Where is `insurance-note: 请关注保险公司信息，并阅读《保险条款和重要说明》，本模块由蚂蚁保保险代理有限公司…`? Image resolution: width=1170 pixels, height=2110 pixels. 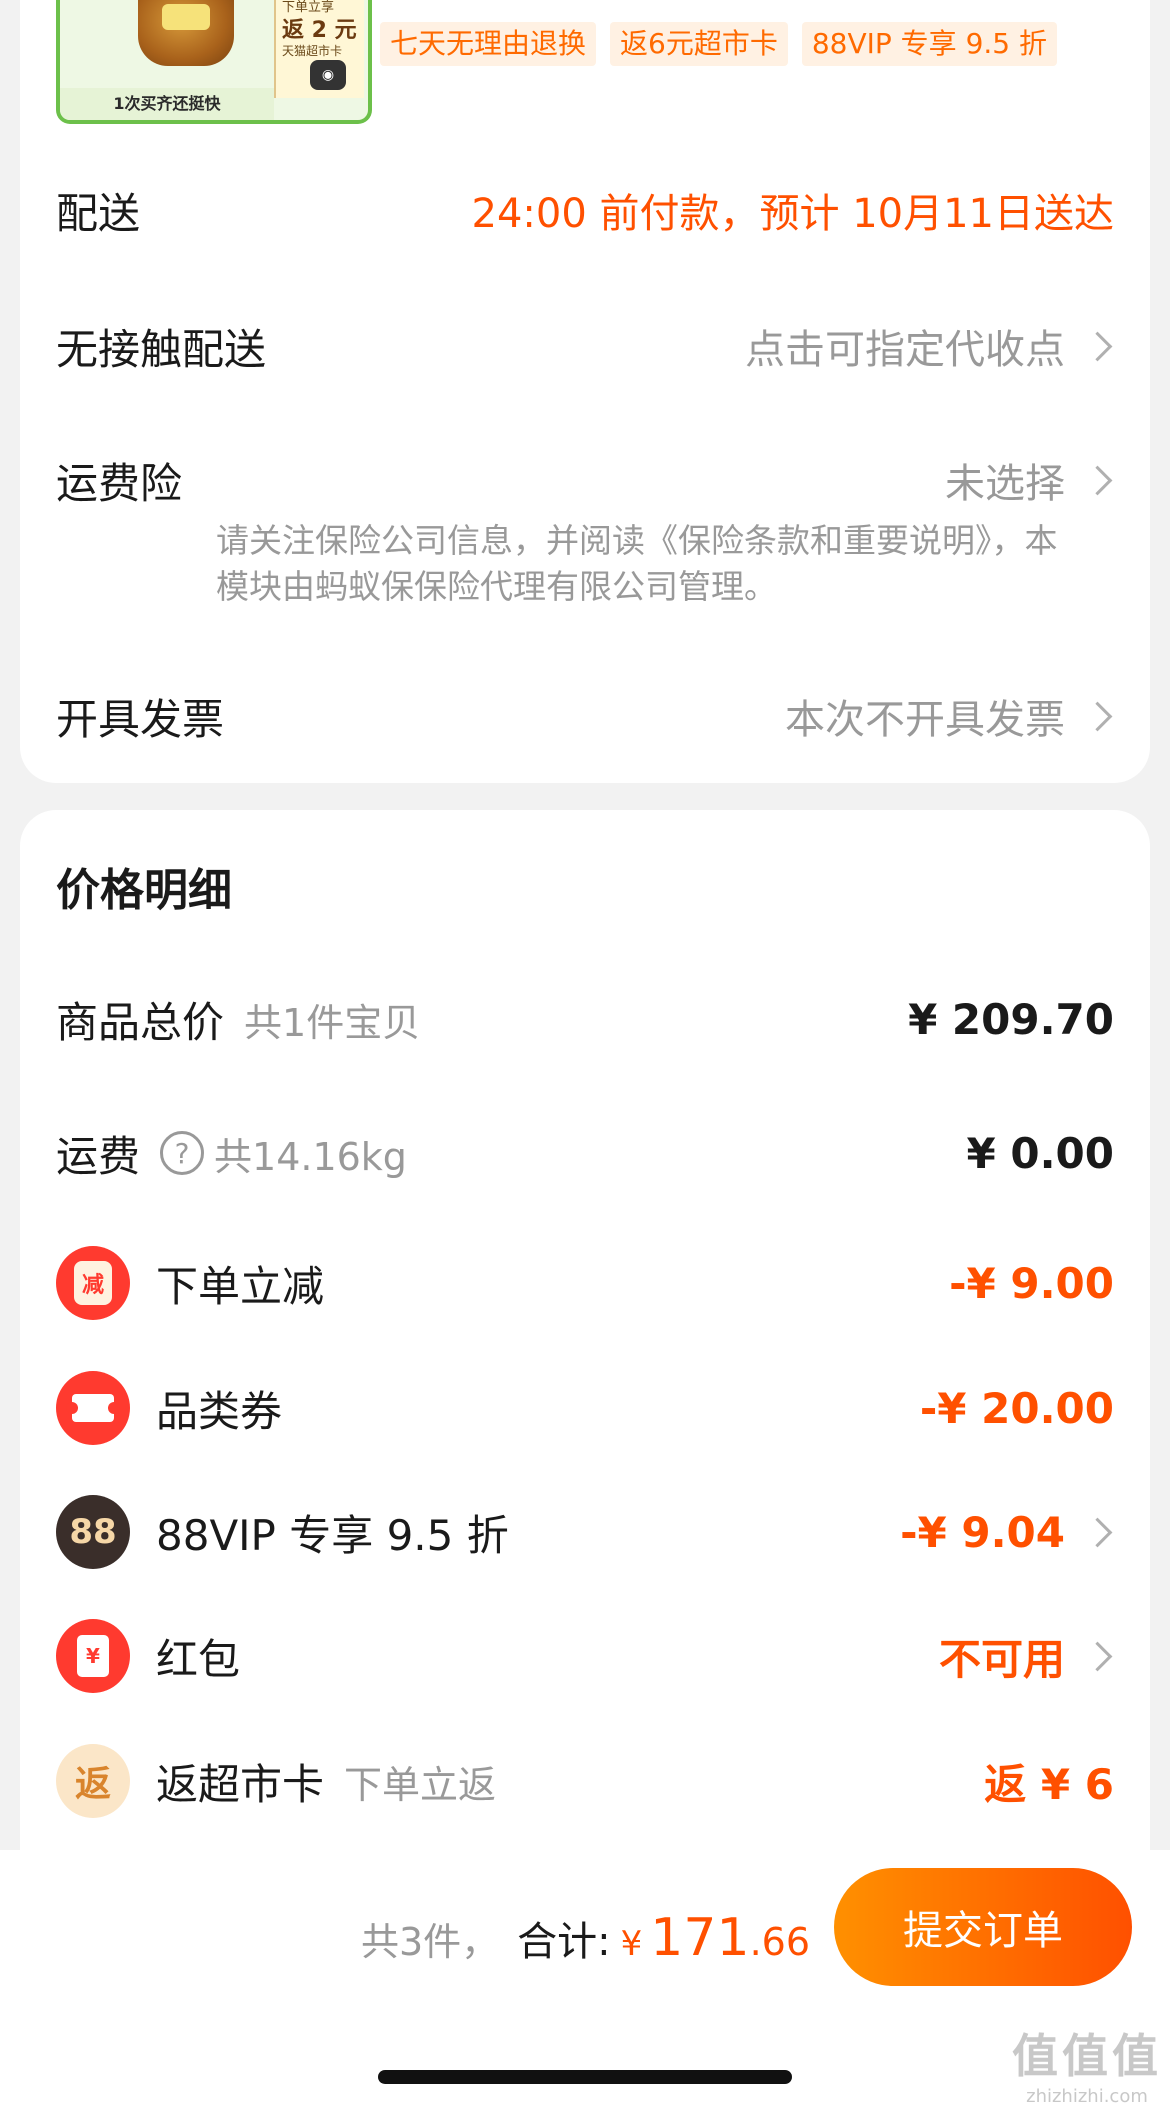
insurance-note: 请关注保险公司信息，并阅读《保险条款和重要说明》，本模块由蚂蚁保保险代理有限公司… is located at coordinates (637, 563).